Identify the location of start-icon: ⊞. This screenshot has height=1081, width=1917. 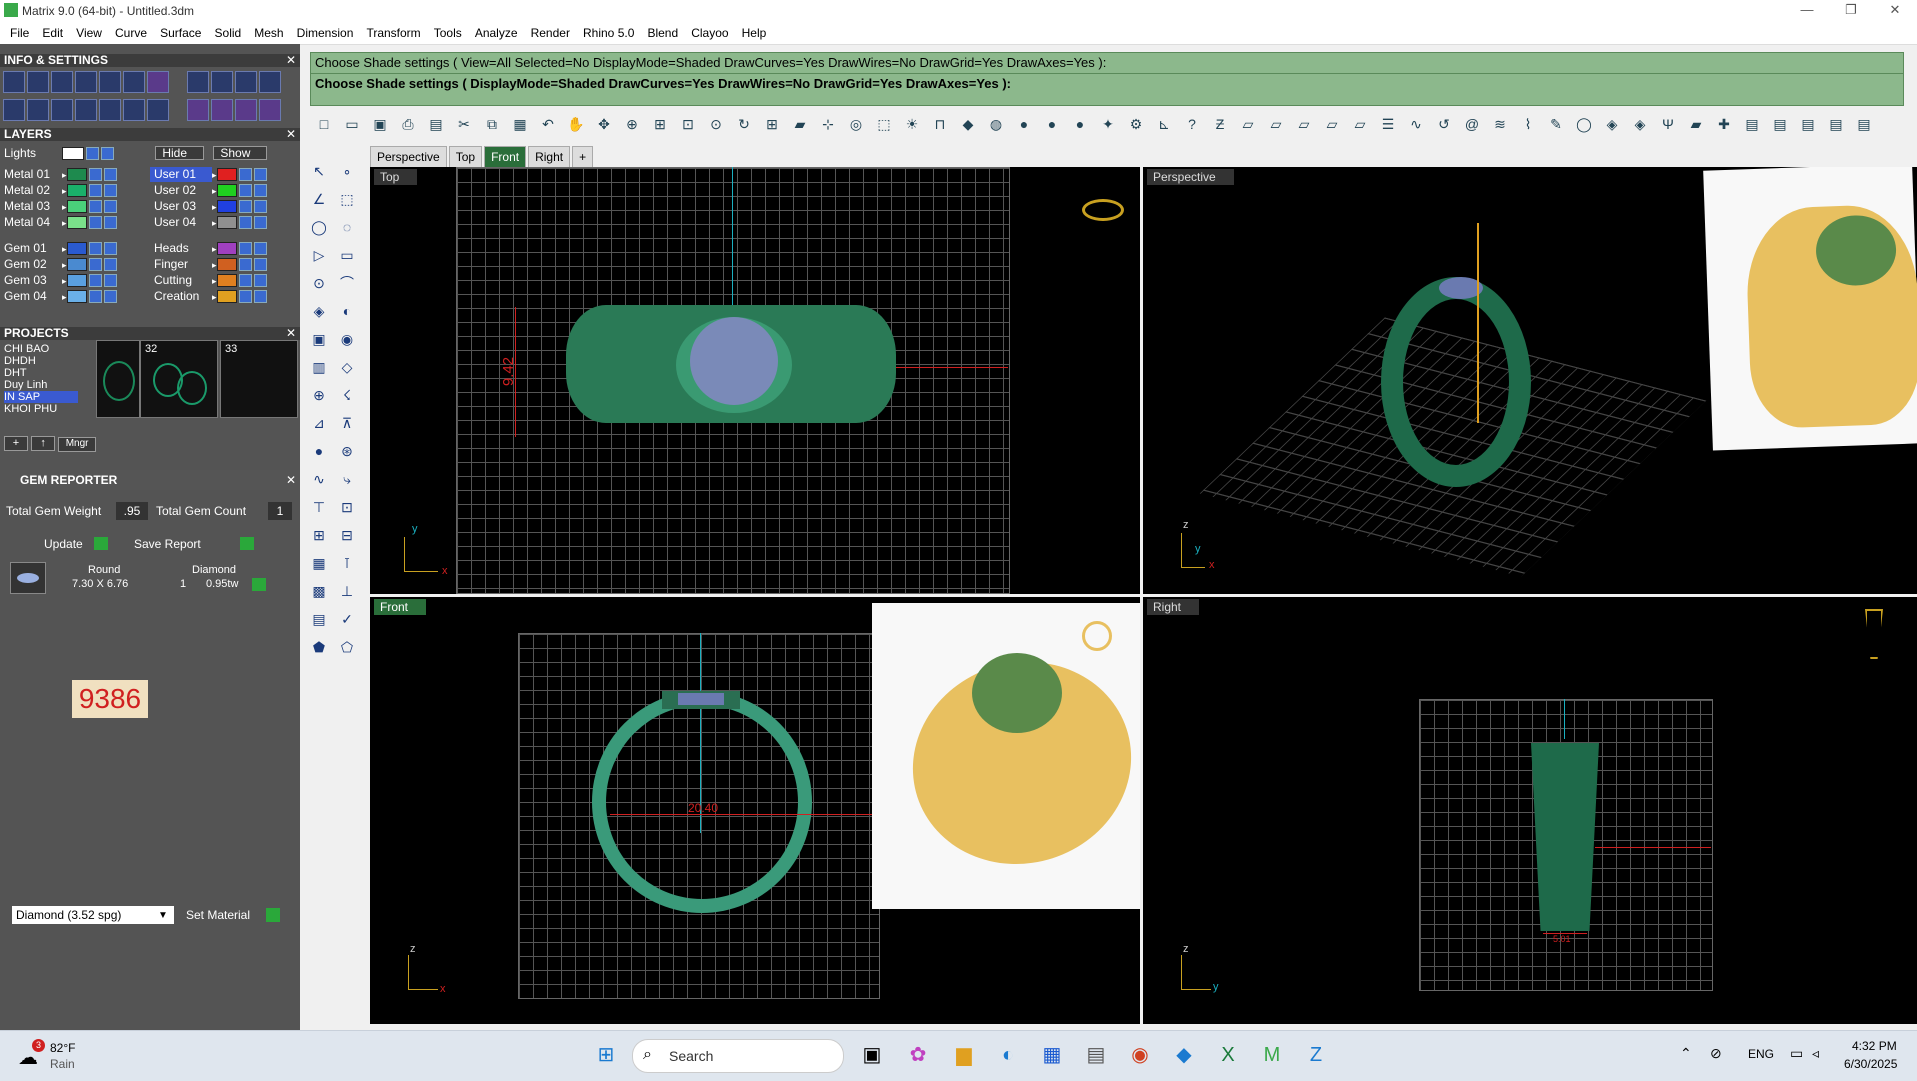
(606, 1055).